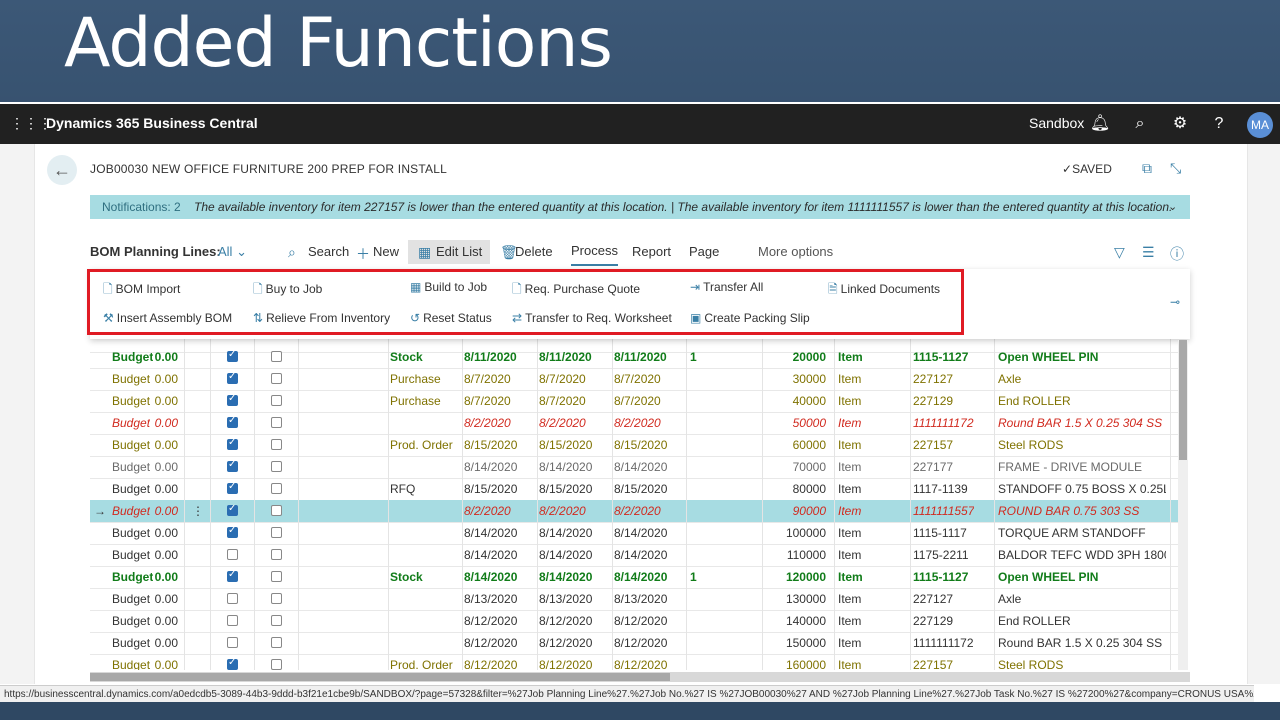 This screenshot has height=720, width=1280. Describe the element at coordinates (509, 252) in the screenshot. I see `trash-icon: 🗑︎` at that location.